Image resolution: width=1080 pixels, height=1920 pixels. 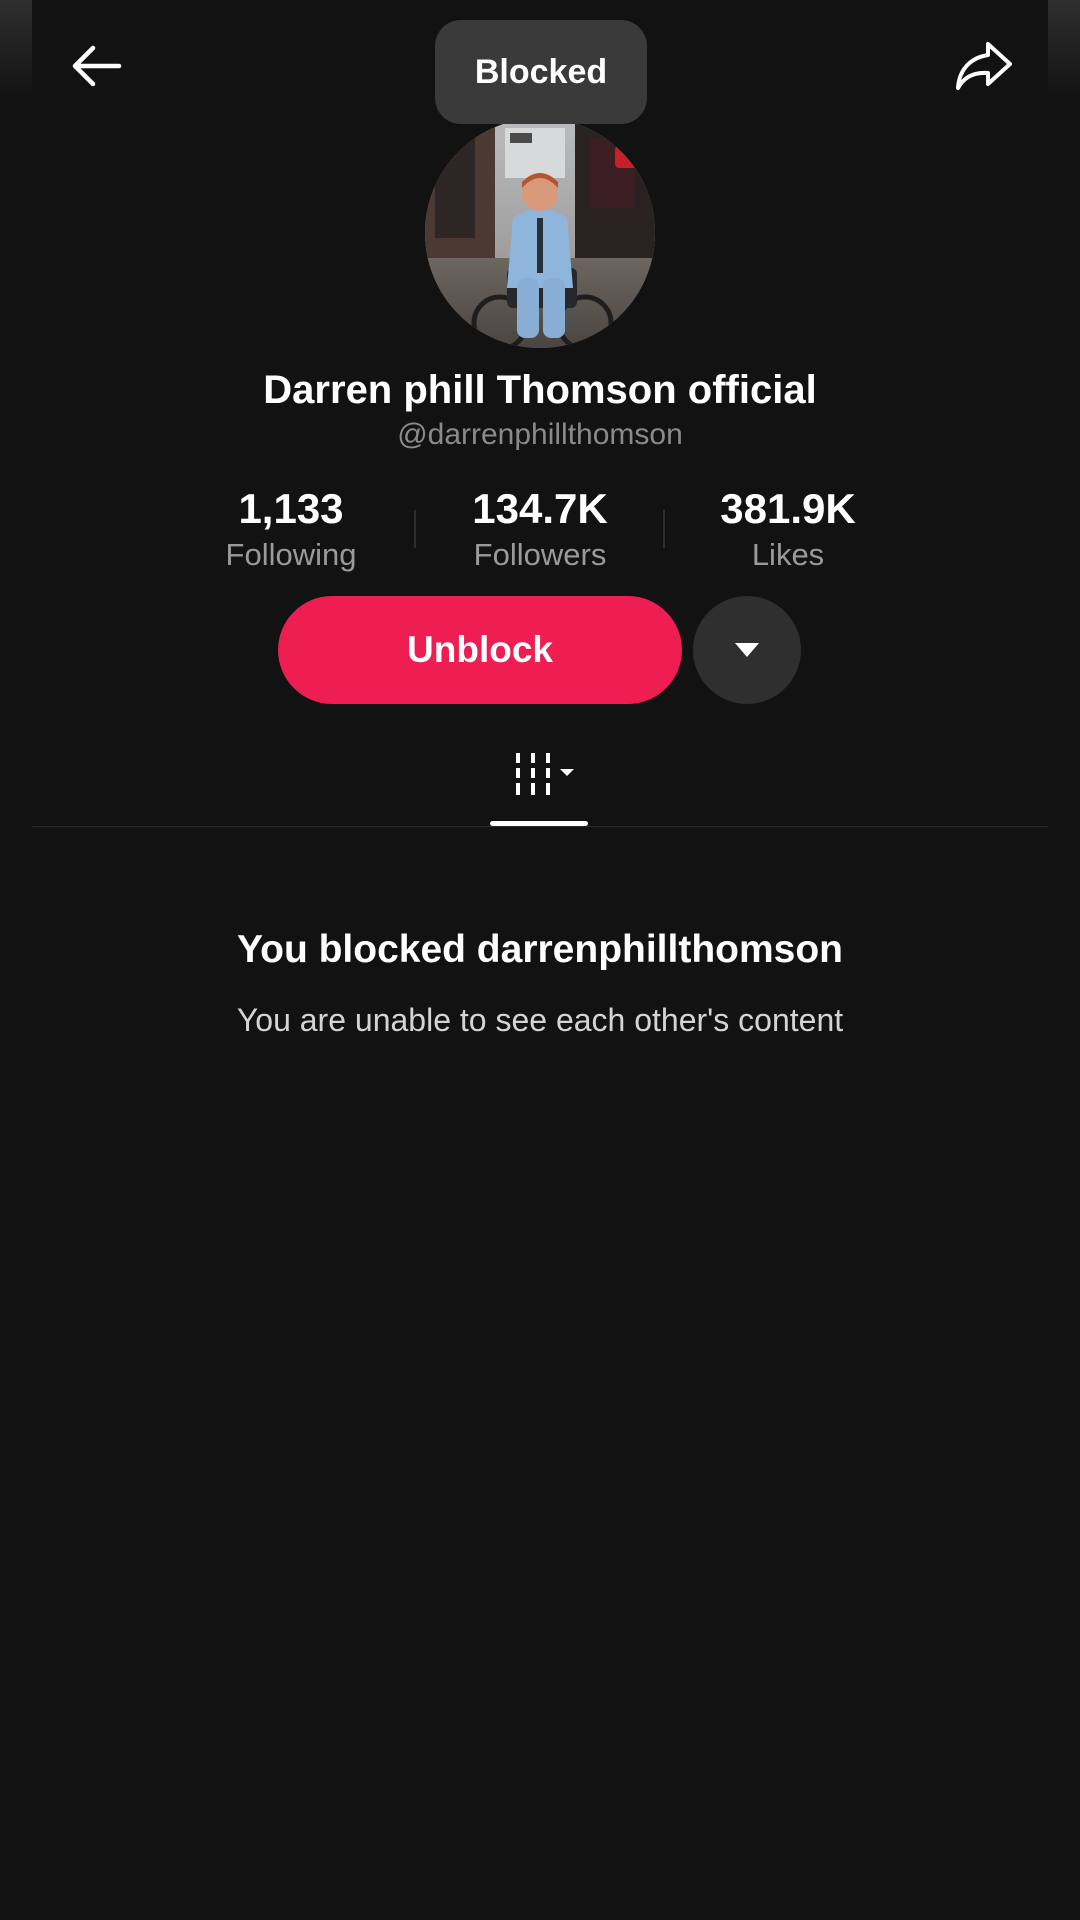 What do you see at coordinates (1064, 50) in the screenshot?
I see `right-edge-shadow` at bounding box center [1064, 50].